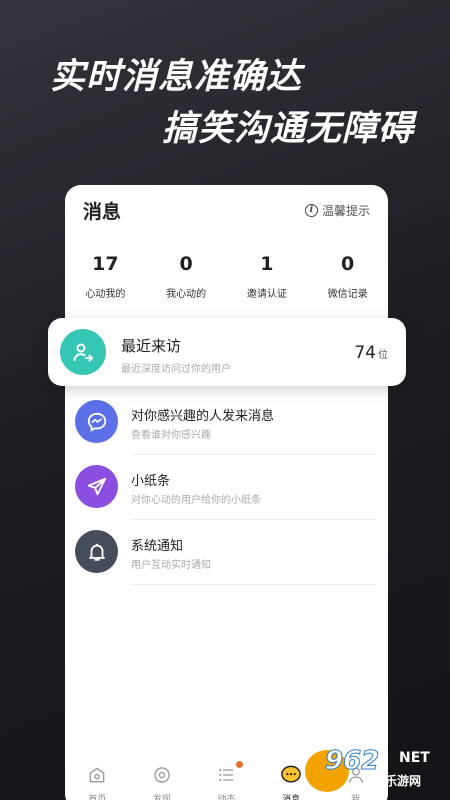 Image resolution: width=450 pixels, height=800 pixels. What do you see at coordinates (267, 276) in the screenshot?
I see `stat-invite-verify: 1 邀请认证` at bounding box center [267, 276].